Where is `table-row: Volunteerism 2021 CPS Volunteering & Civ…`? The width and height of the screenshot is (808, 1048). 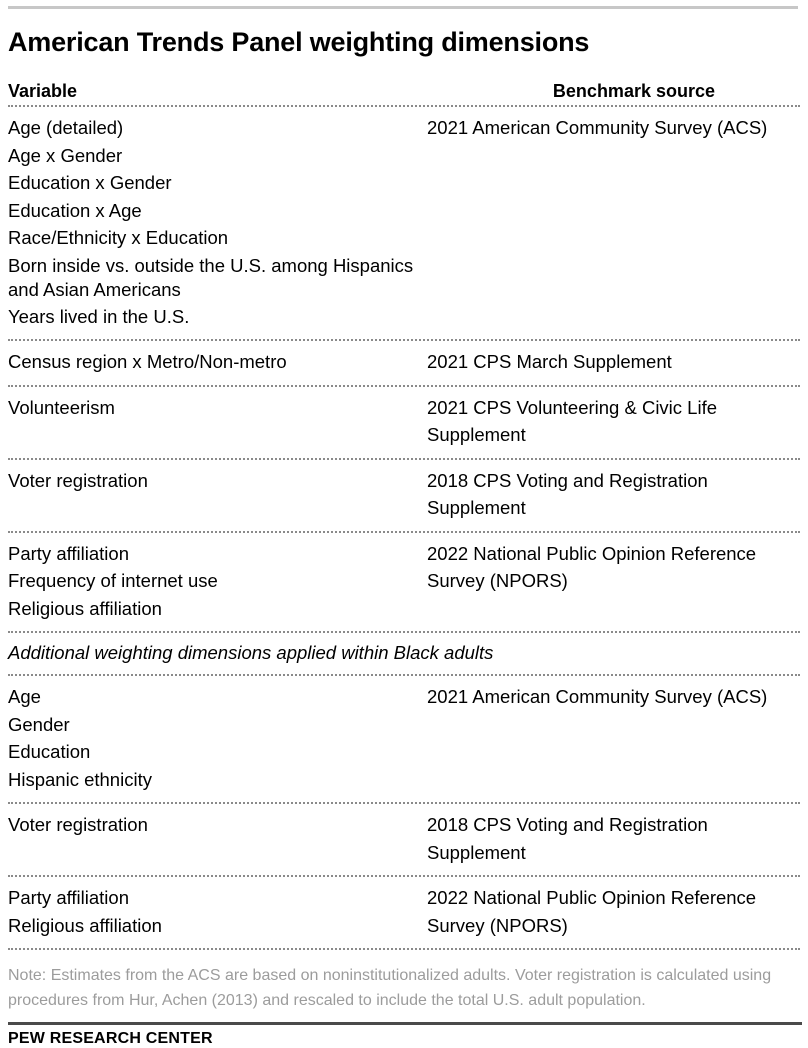
table-row: Volunteerism 2021 CPS Volunteering & Civ… is located at coordinates (404, 422).